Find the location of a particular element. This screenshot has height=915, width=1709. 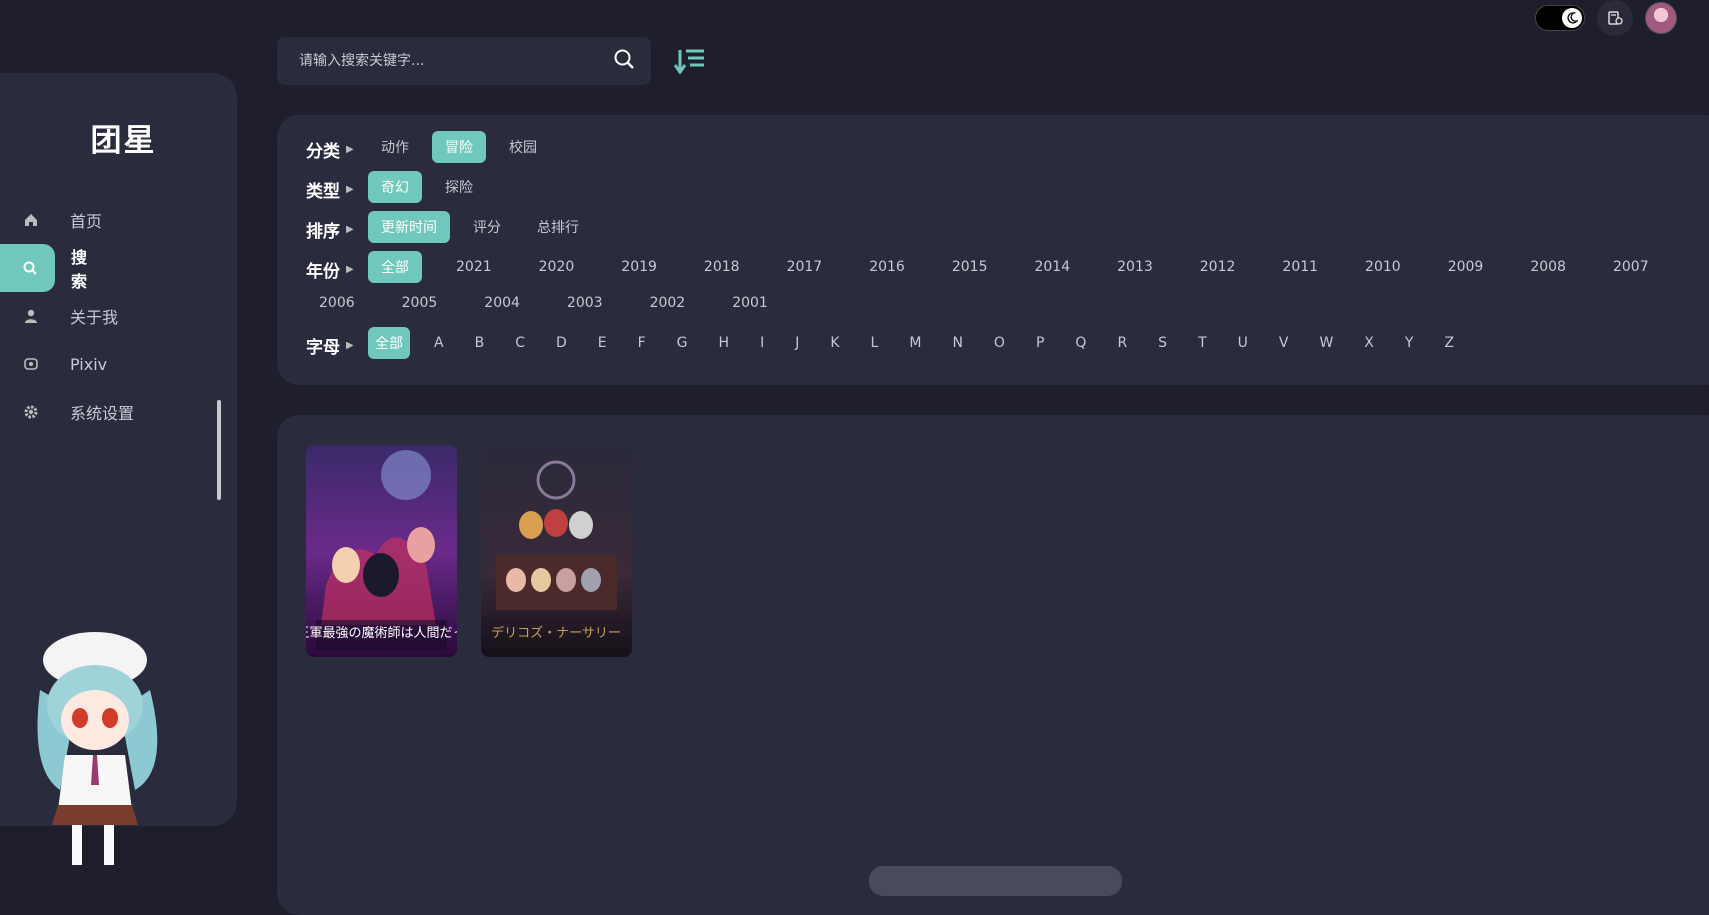

search-bar is located at coordinates (464, 61).